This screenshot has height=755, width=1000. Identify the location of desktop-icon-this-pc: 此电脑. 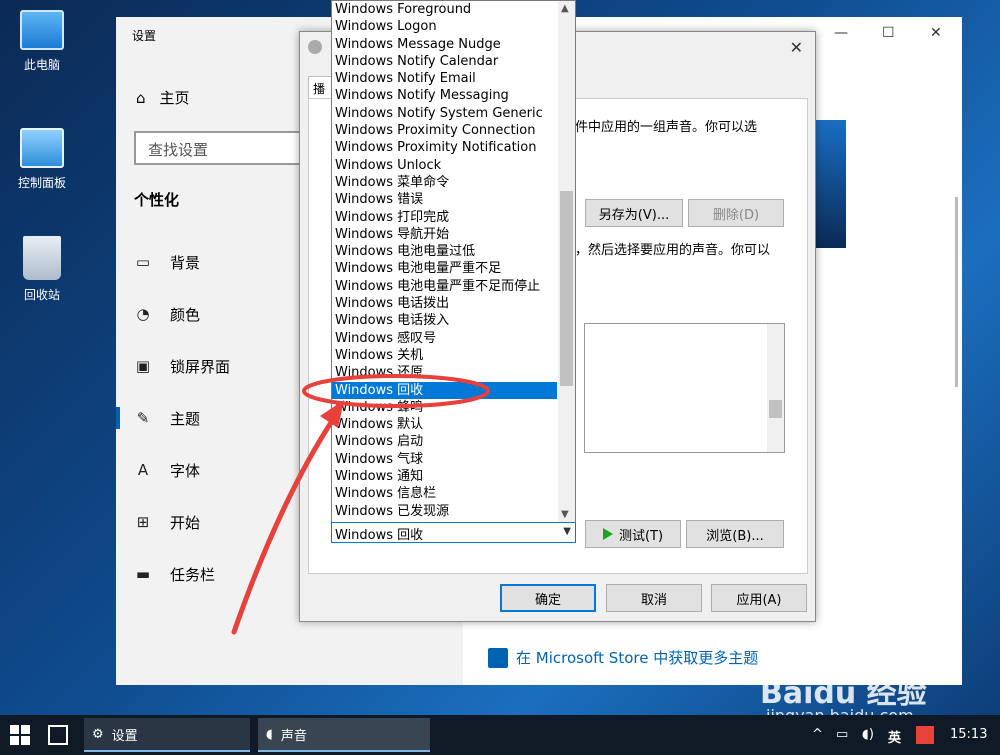
(42, 41).